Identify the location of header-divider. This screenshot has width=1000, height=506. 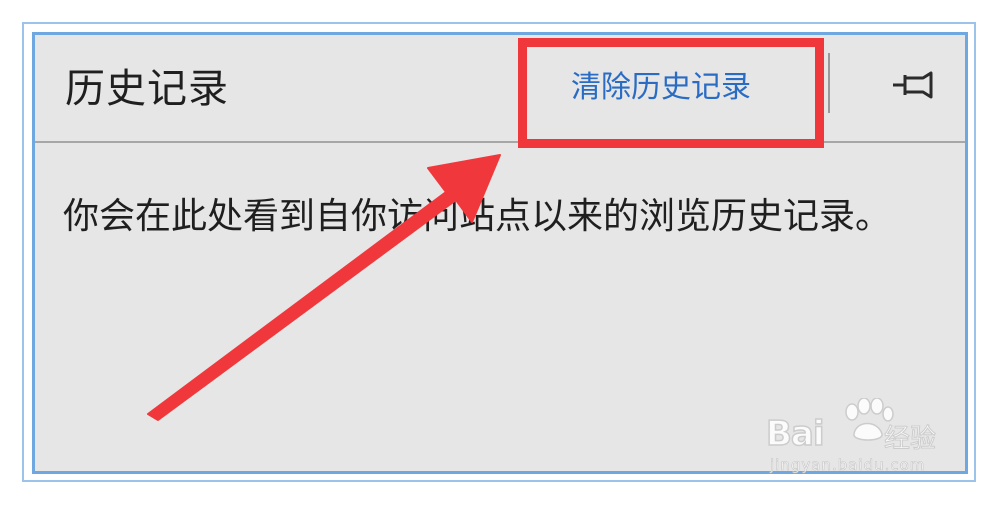
(829, 83).